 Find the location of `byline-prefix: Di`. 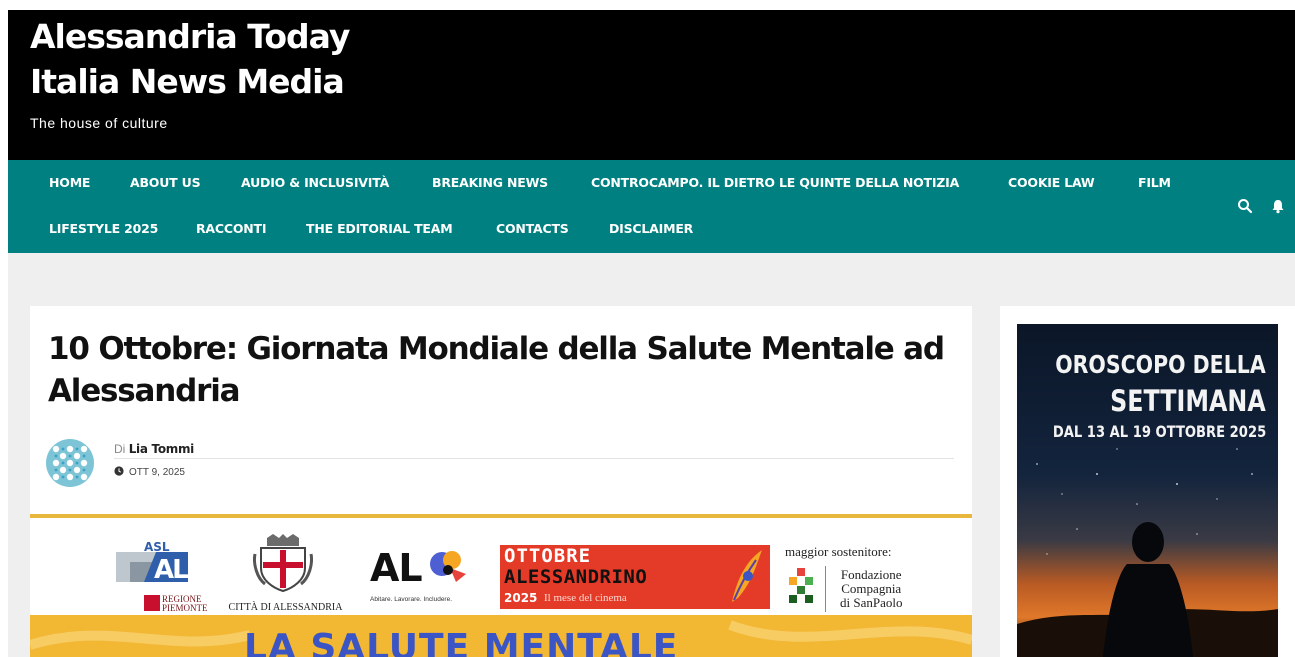

byline-prefix: Di is located at coordinates (120, 449).